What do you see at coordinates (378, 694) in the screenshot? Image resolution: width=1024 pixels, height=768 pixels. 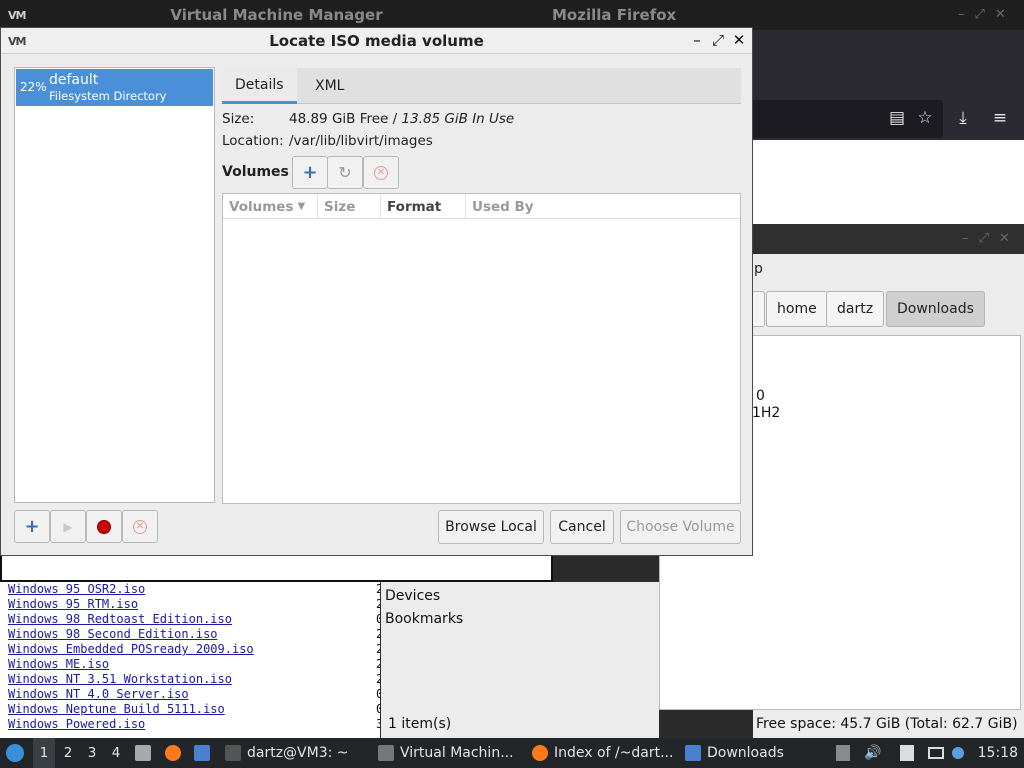 I see `listing-date-fragment: 0` at bounding box center [378, 694].